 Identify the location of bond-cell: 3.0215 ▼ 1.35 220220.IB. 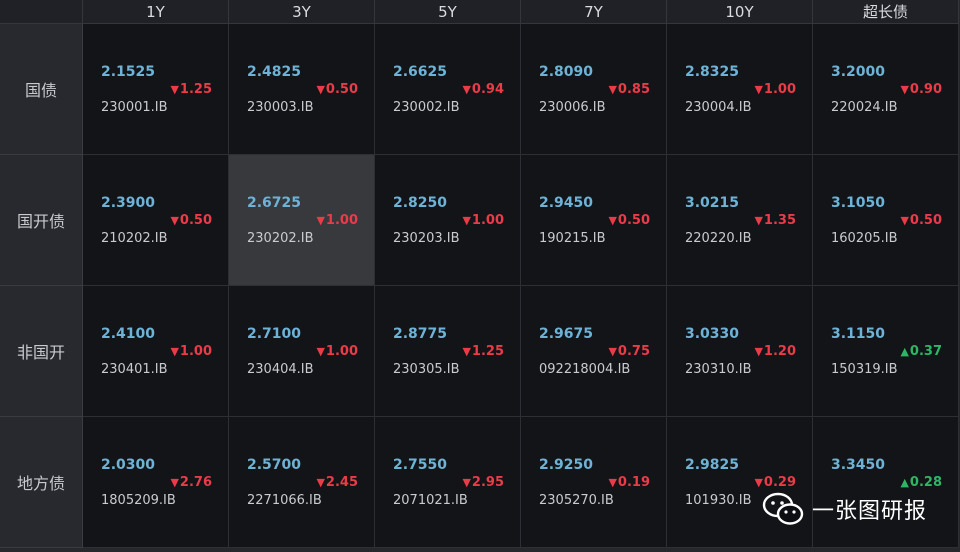
(740, 220).